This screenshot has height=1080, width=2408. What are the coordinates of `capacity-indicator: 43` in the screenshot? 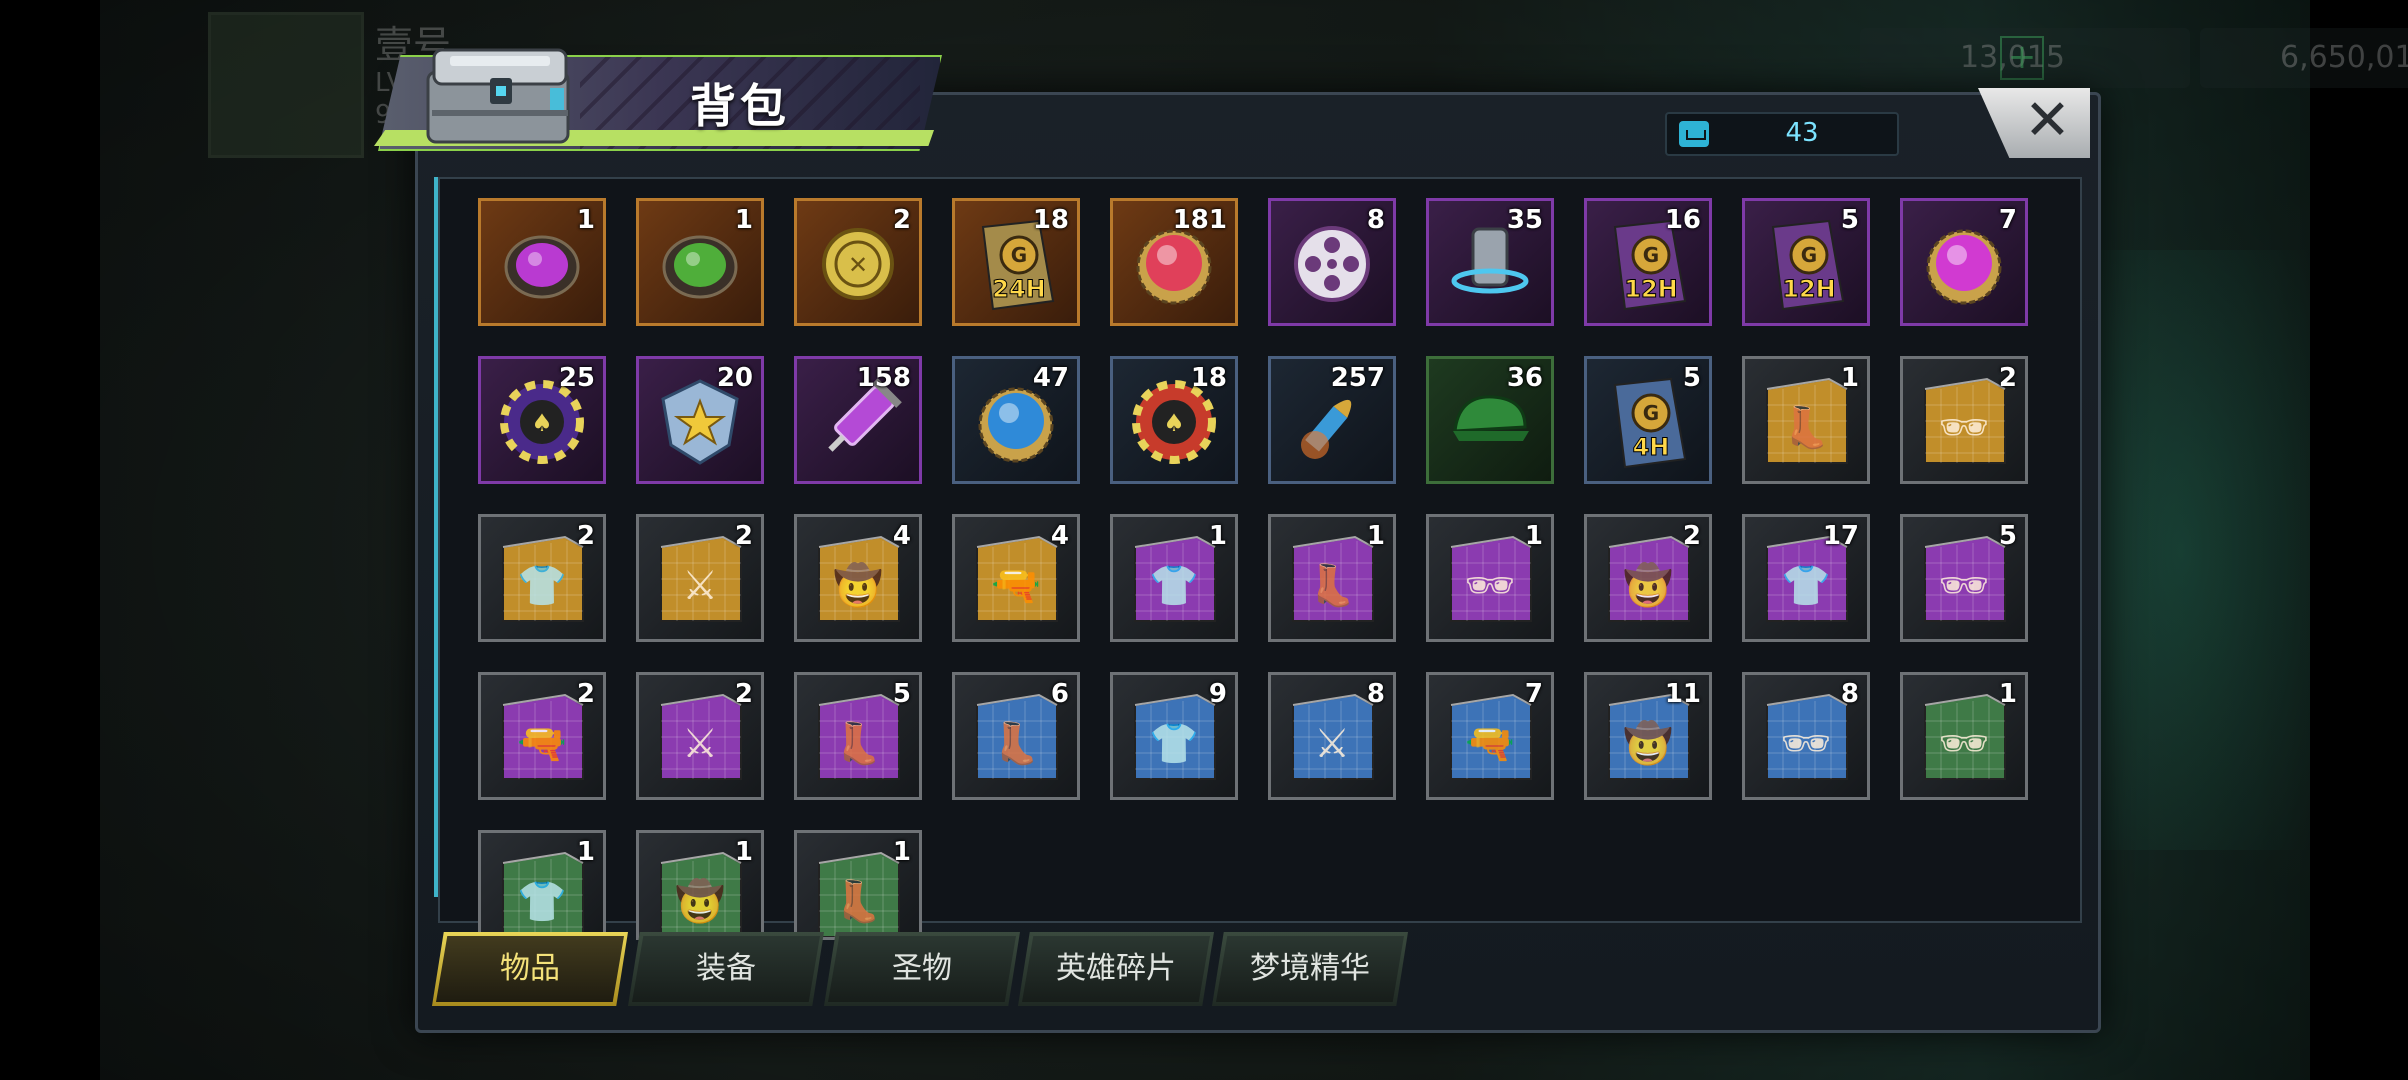 It's located at (1782, 134).